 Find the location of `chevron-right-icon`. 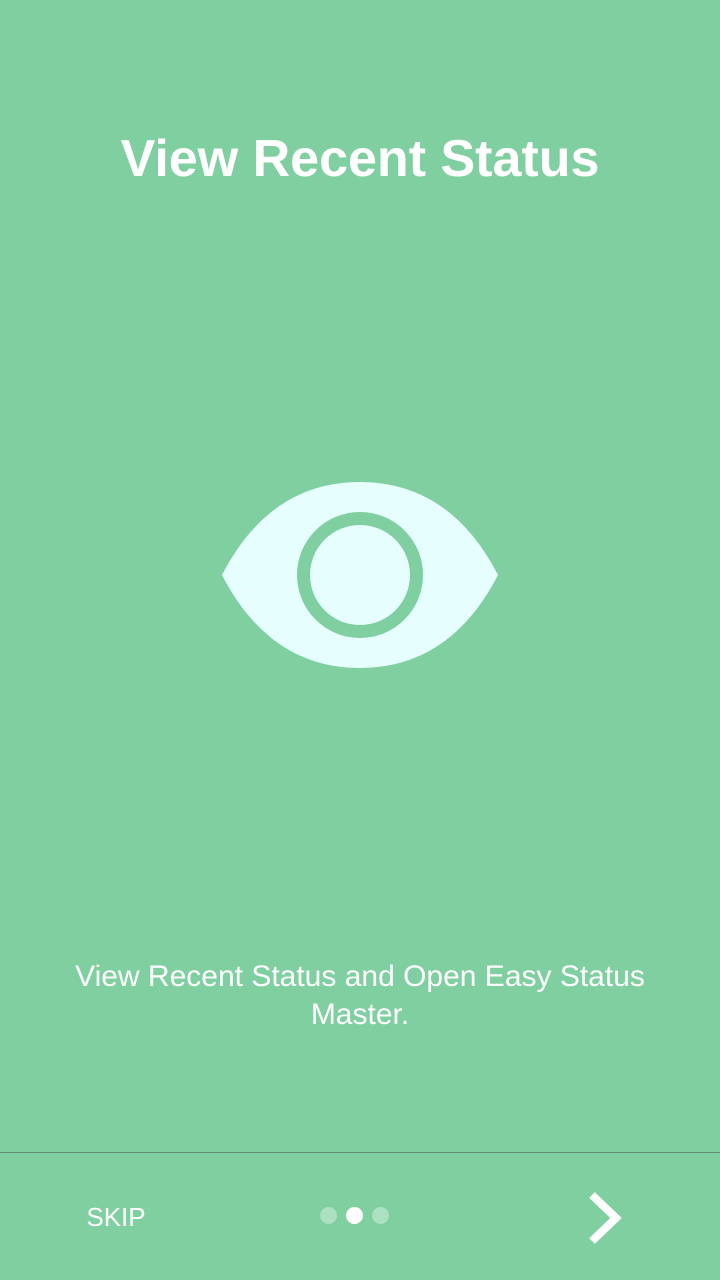

chevron-right-icon is located at coordinates (605, 1218).